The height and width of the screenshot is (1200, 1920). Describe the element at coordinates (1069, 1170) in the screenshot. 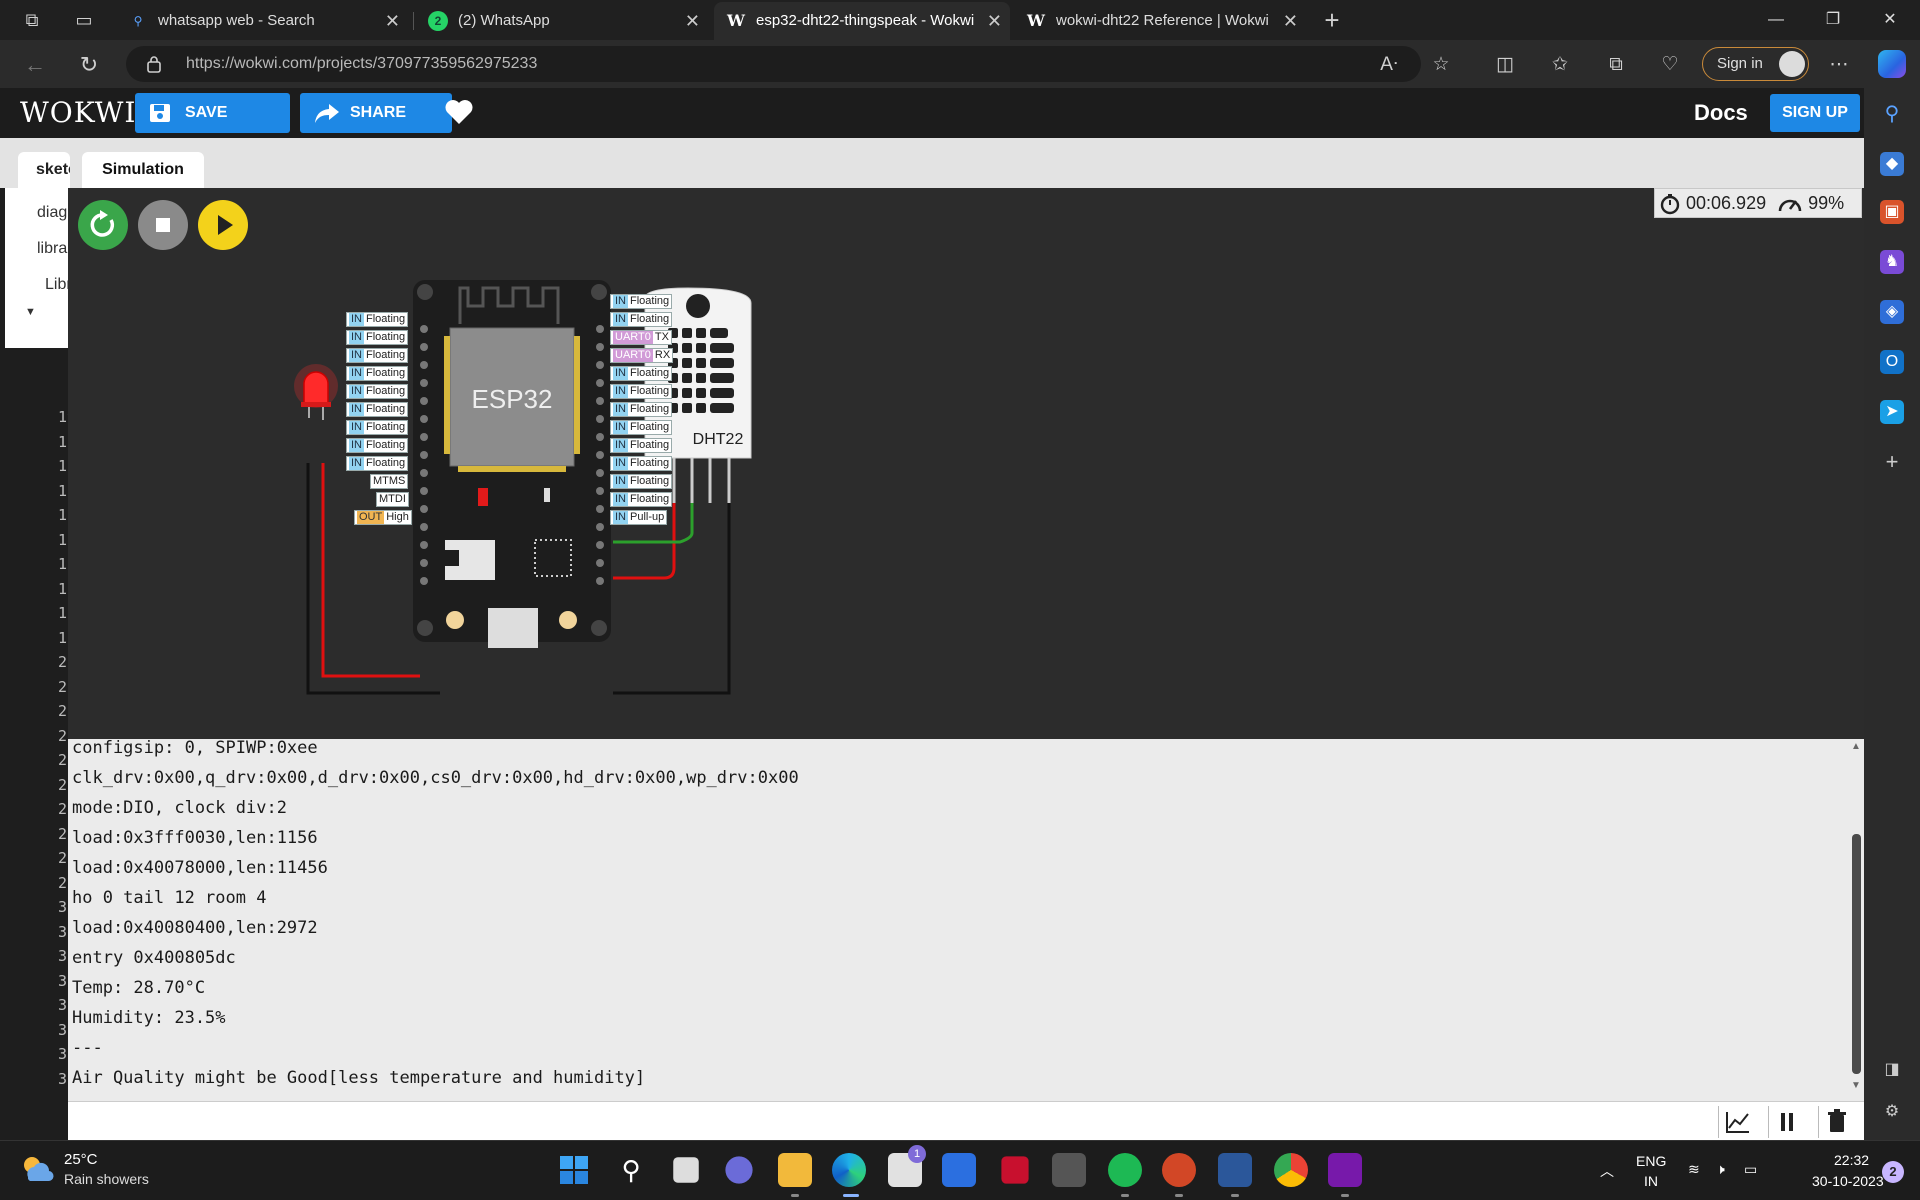

I see `camera-icon` at that location.